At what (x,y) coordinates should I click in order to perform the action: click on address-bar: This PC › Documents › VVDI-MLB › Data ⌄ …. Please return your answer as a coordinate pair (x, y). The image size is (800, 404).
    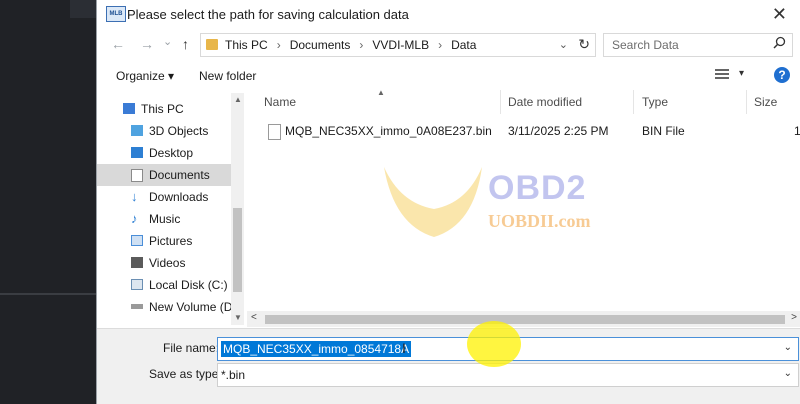
    Looking at the image, I should click on (398, 45).